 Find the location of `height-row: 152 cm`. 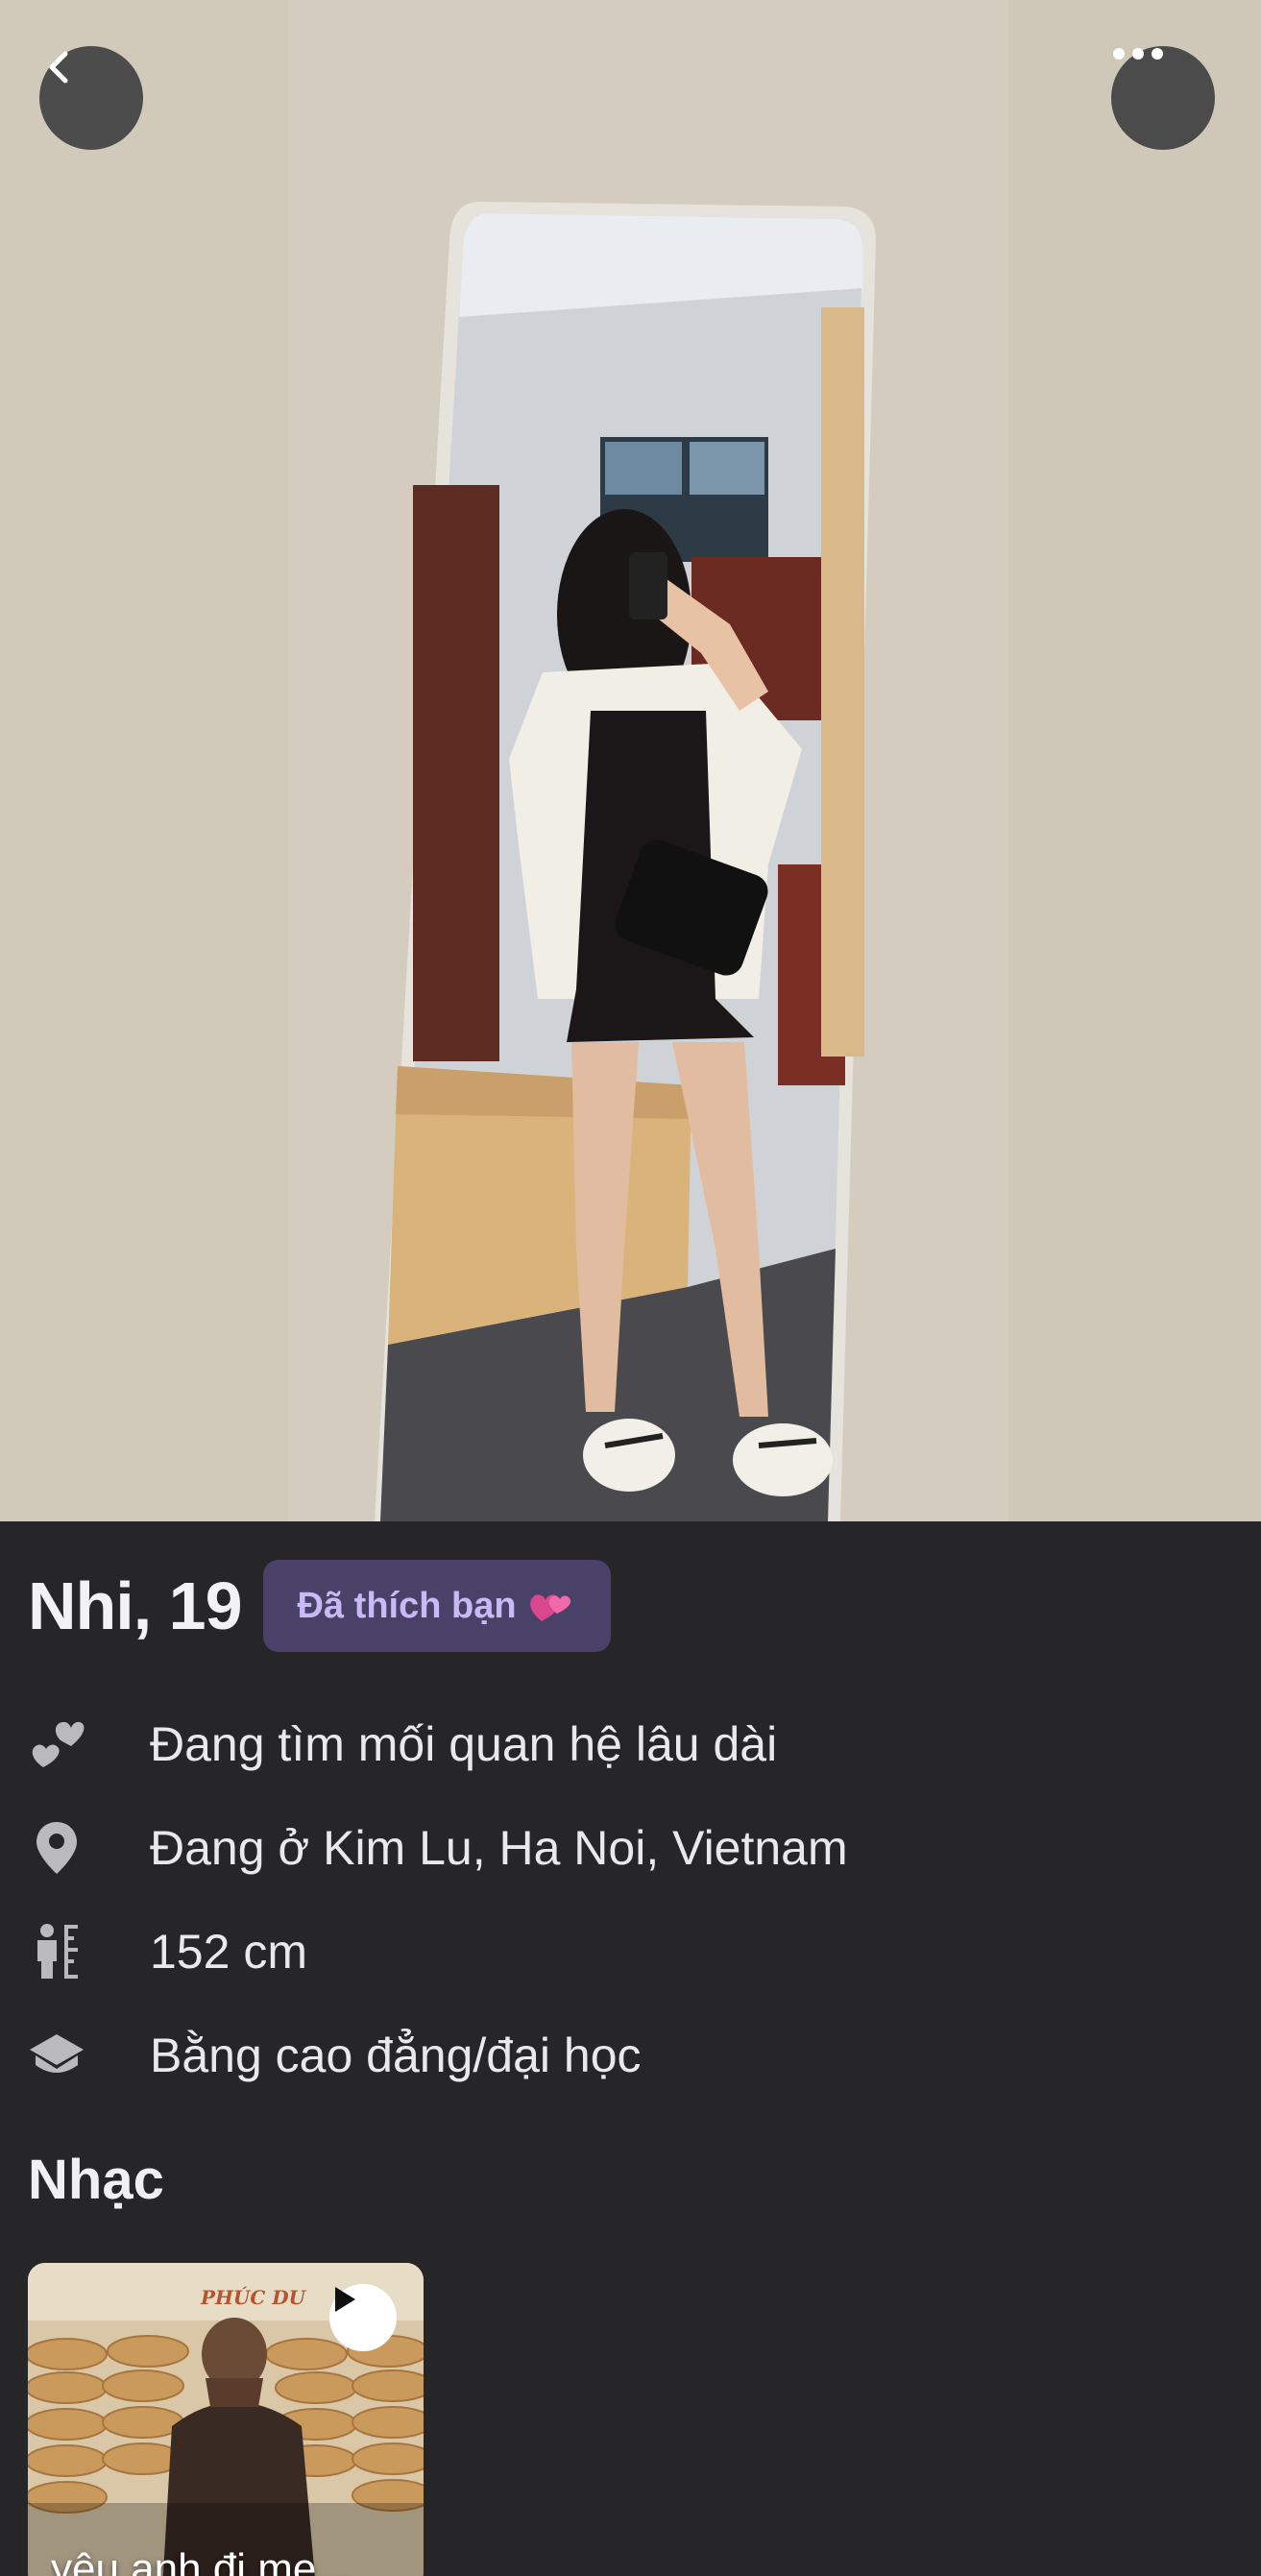

height-row: 152 cm is located at coordinates (168, 1951).